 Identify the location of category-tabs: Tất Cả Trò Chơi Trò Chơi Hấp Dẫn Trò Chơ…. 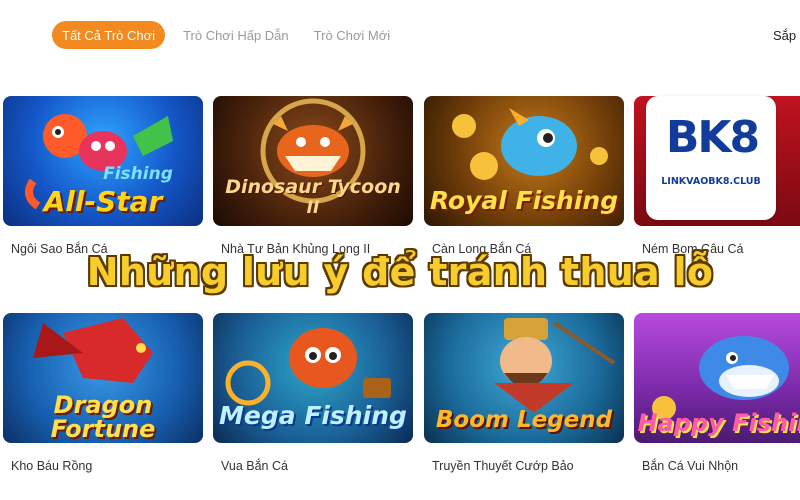
(228, 35).